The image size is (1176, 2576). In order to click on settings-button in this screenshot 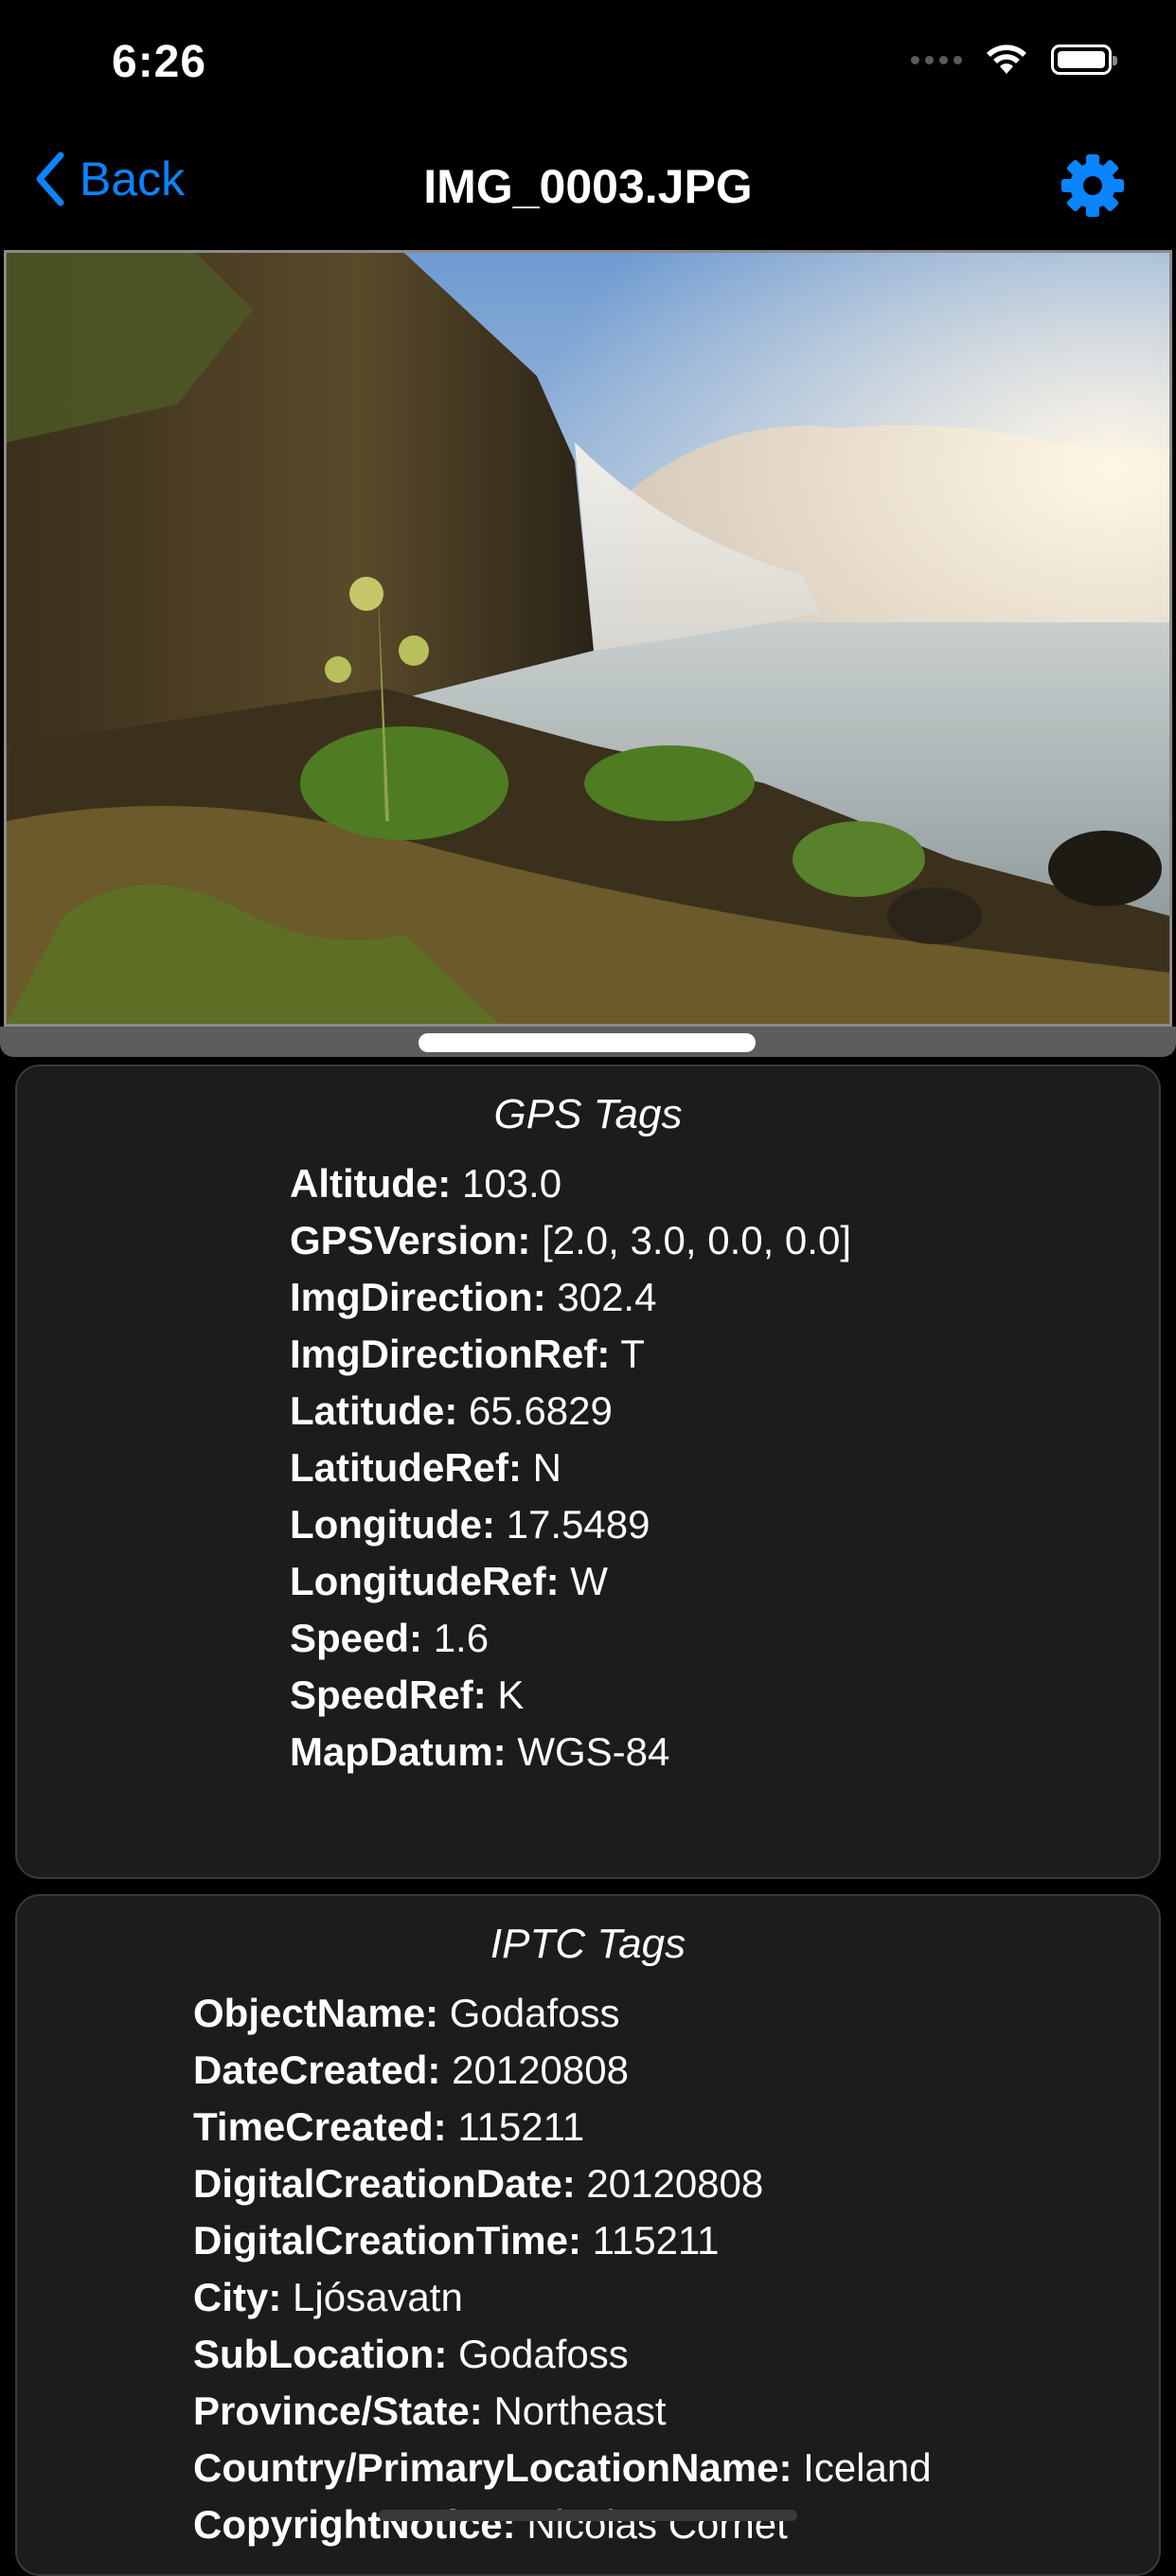, I will do `click(1093, 188)`.